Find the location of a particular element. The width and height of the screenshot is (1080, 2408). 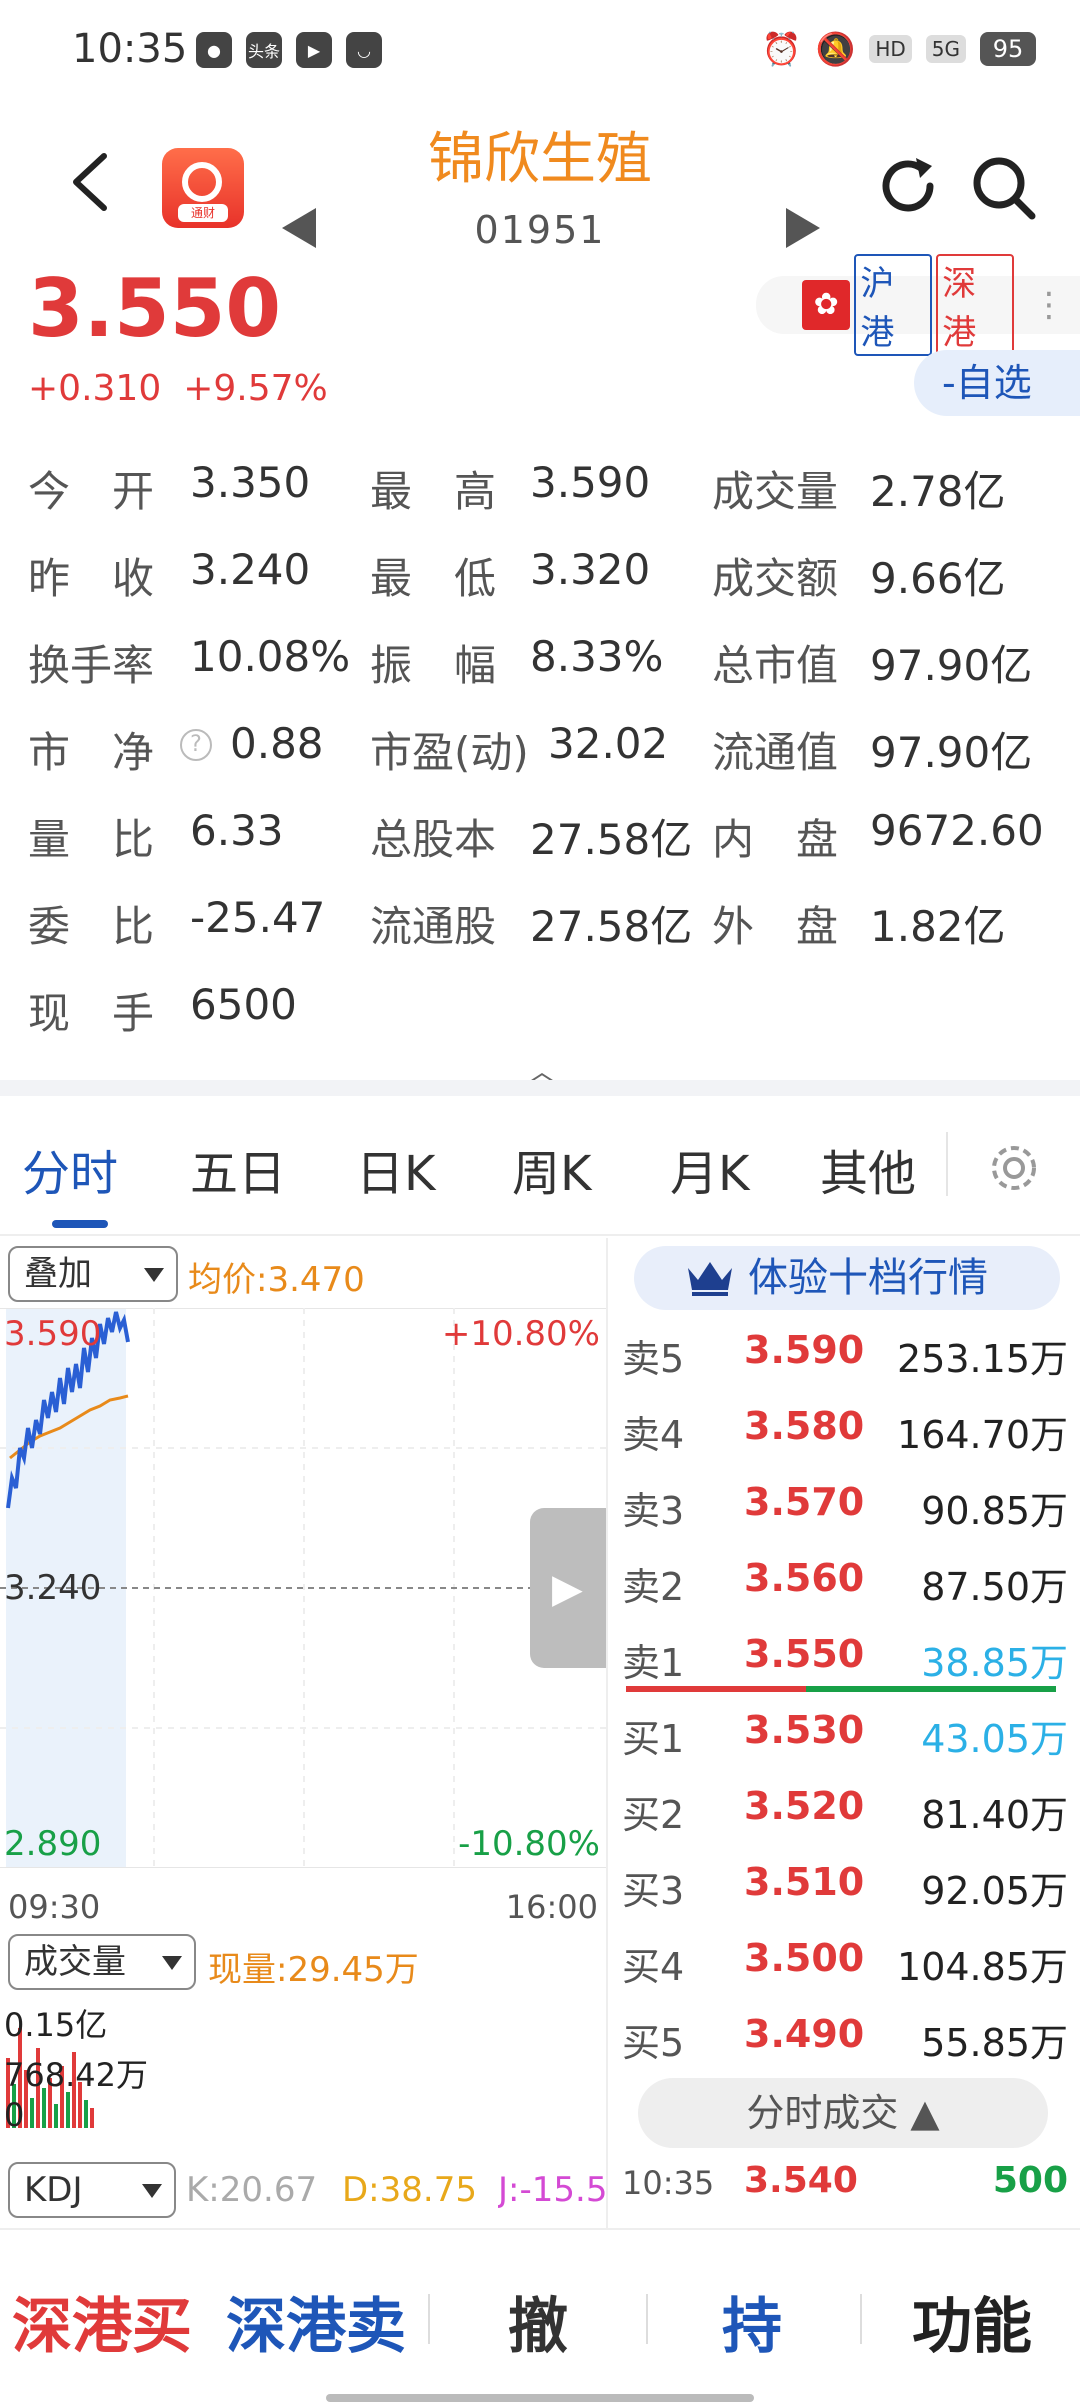

stat-label: 成交量 is located at coordinates (775, 491).